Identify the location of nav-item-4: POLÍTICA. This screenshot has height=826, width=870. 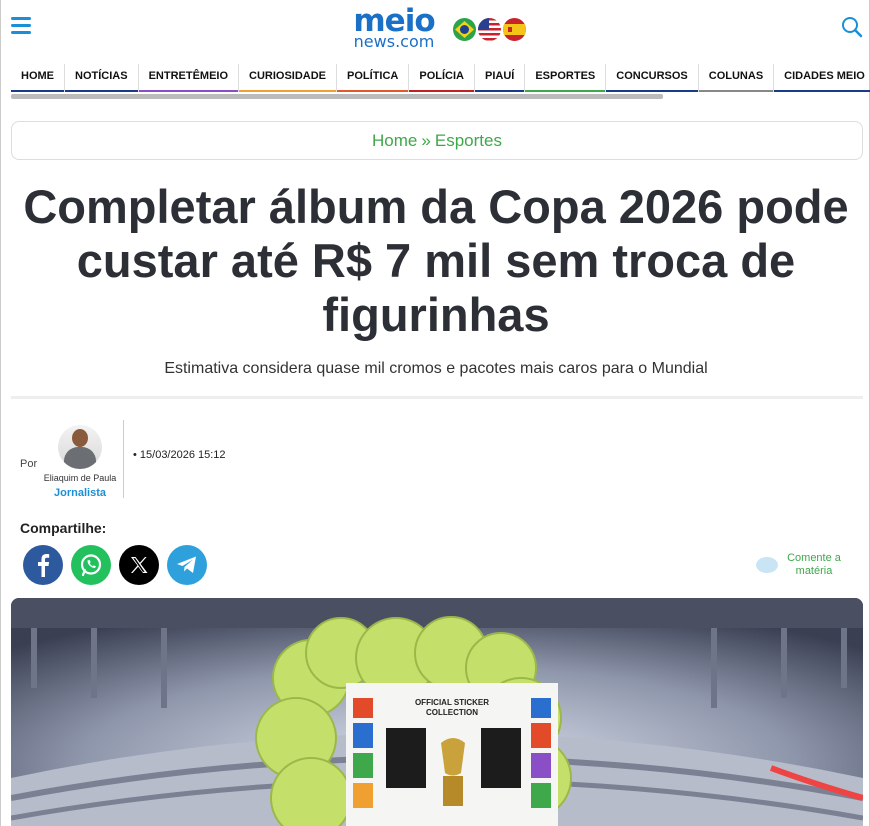
(373, 78).